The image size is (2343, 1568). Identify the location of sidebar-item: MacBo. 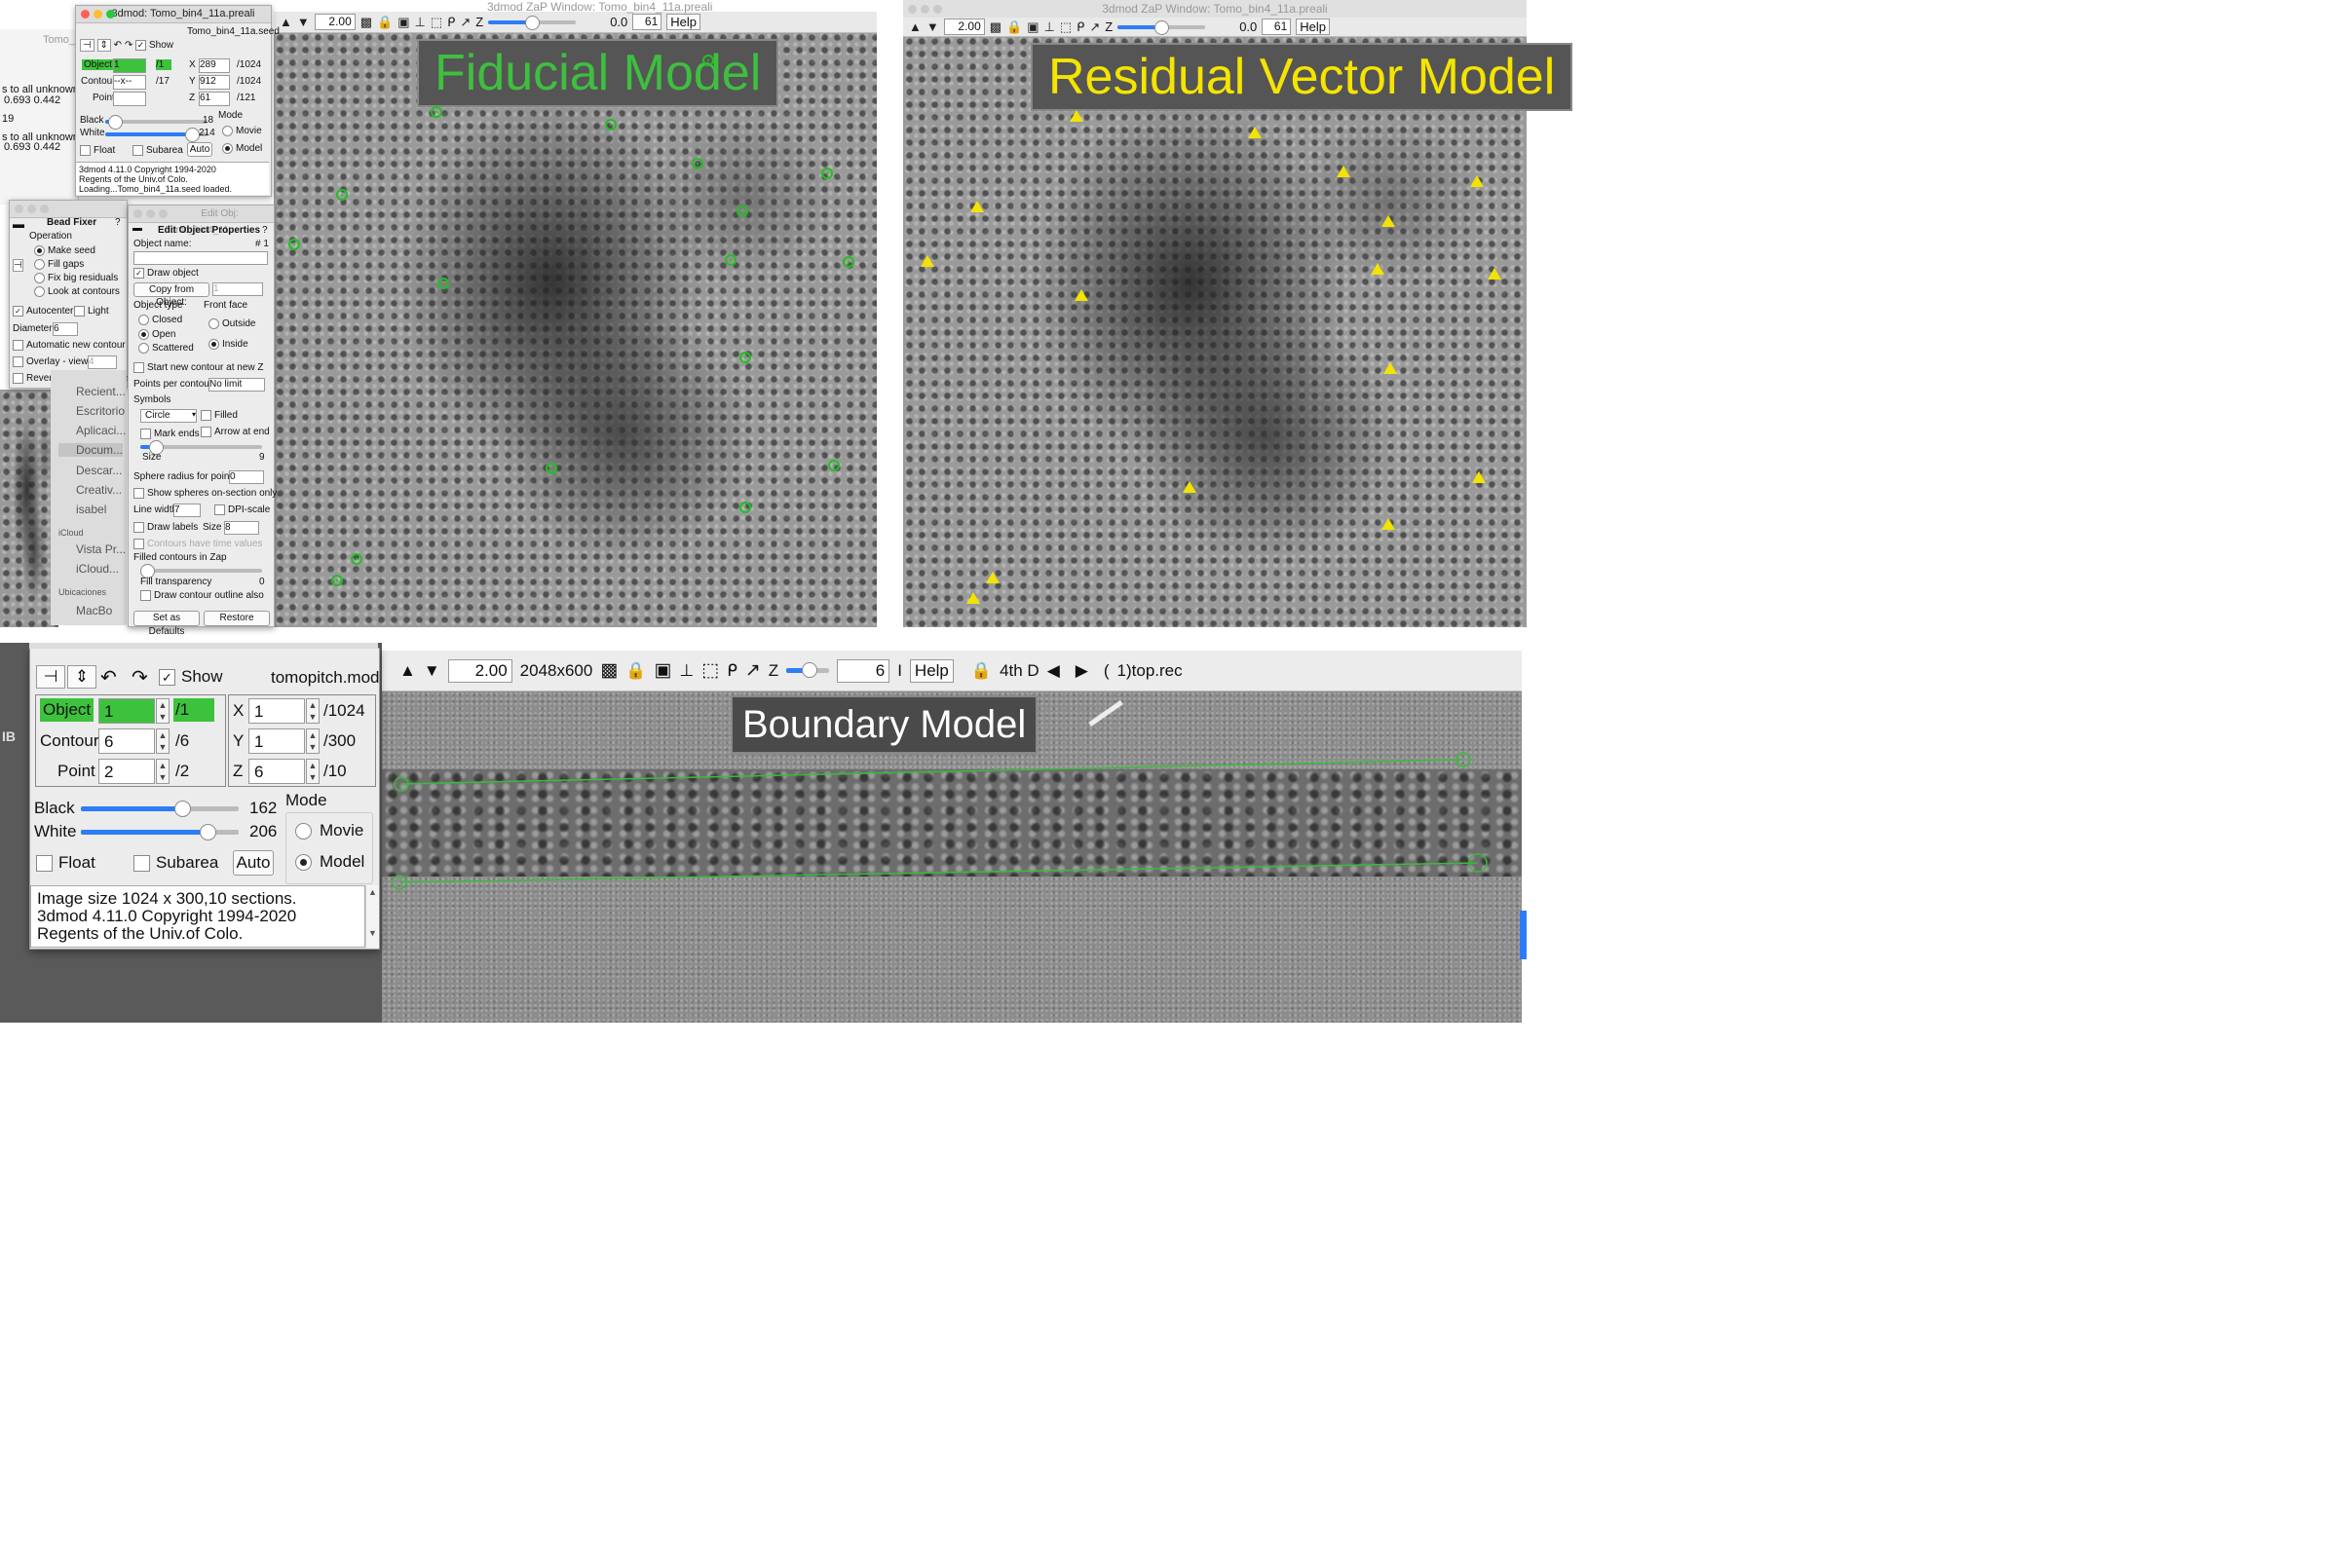
(94, 610).